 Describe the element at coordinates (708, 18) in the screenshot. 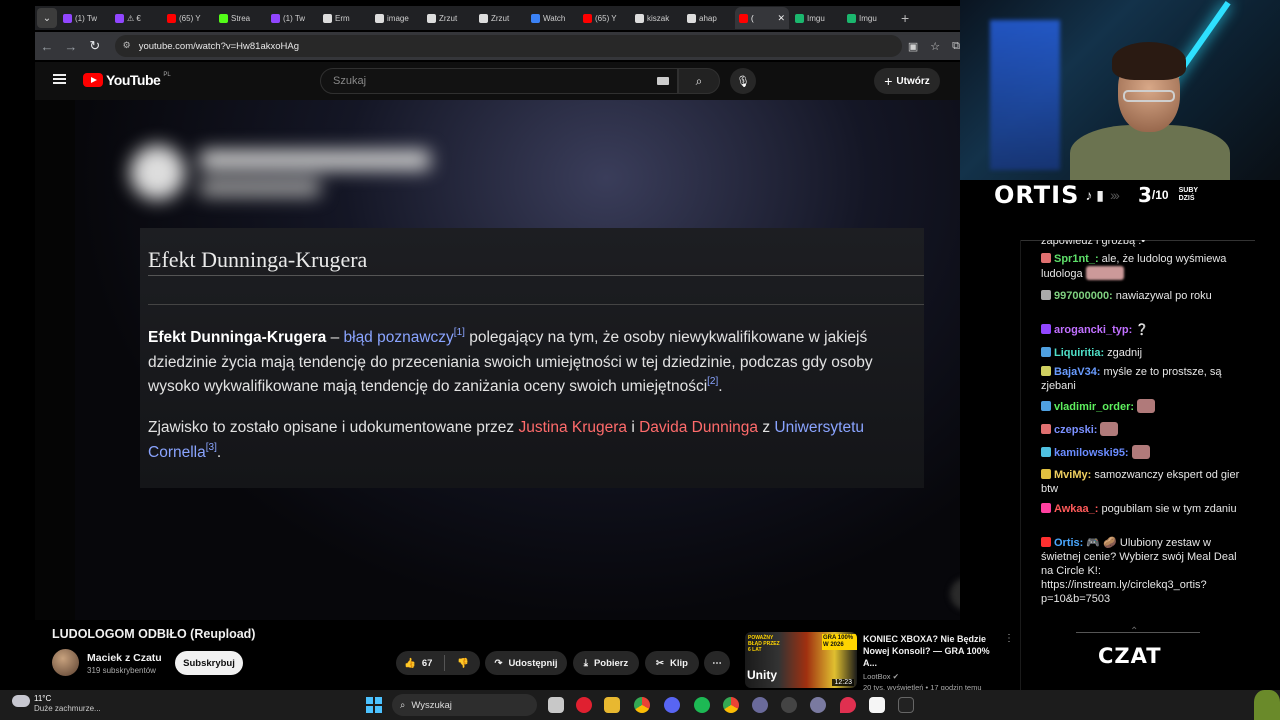

I see `browser-tab: ahap` at that location.